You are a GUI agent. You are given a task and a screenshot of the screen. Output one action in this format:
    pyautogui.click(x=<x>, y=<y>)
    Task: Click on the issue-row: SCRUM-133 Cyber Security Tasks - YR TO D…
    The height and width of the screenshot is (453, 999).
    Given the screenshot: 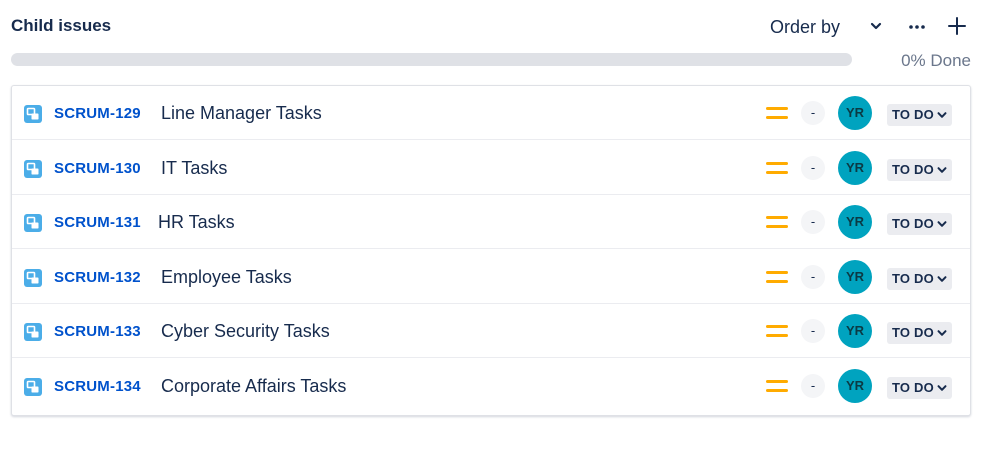 What is the action you would take?
    pyautogui.click(x=491, y=331)
    